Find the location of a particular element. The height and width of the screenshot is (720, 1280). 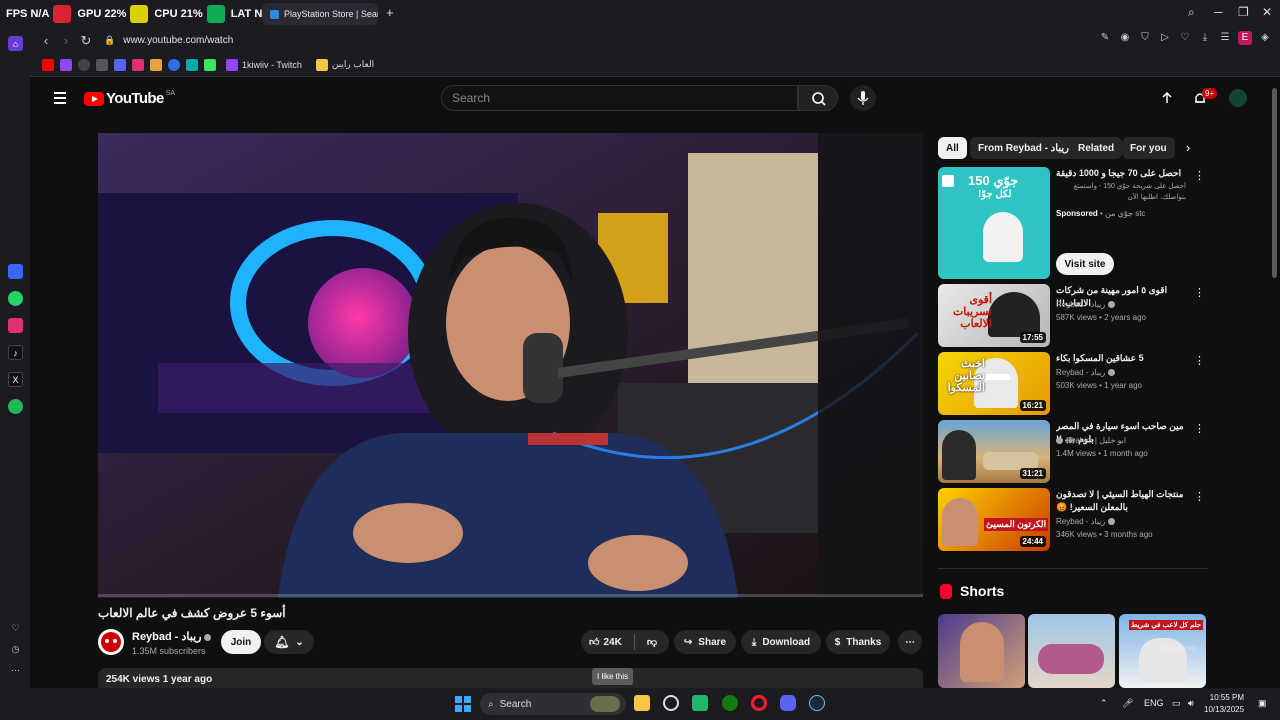

tab-playstation-store: PlayStation Store | Search is located at coordinates (320, 14).